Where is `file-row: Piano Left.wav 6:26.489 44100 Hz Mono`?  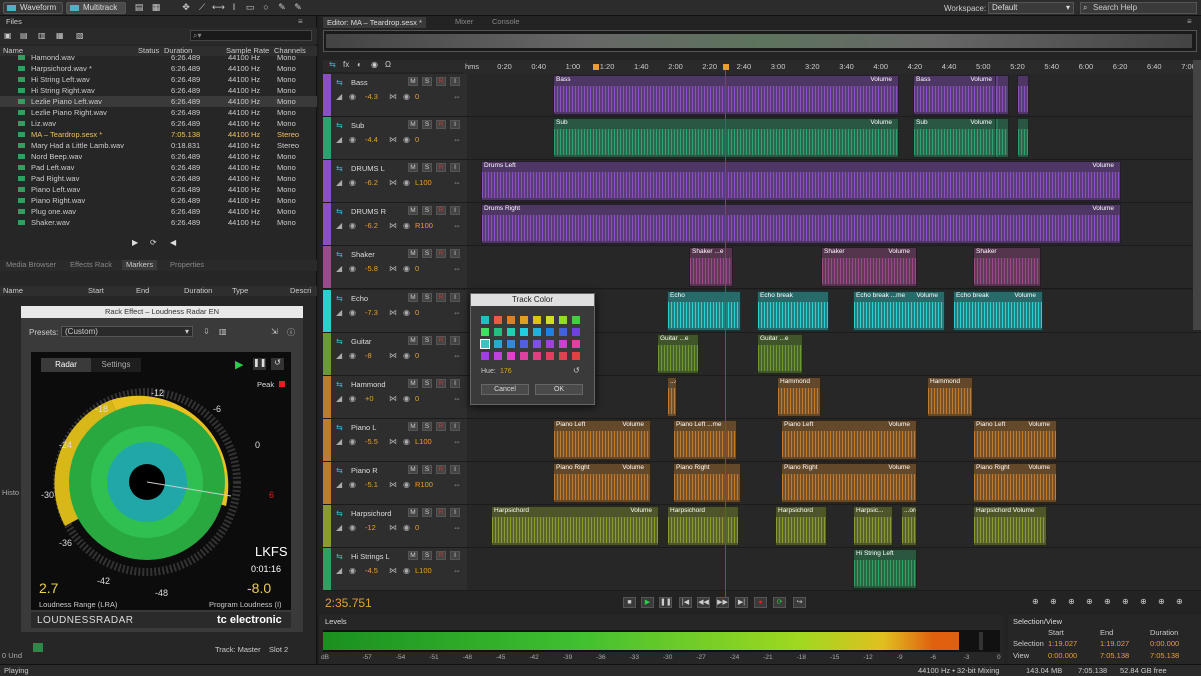 file-row: Piano Left.wav 6:26.489 44100 Hz Mono is located at coordinates (158, 189).